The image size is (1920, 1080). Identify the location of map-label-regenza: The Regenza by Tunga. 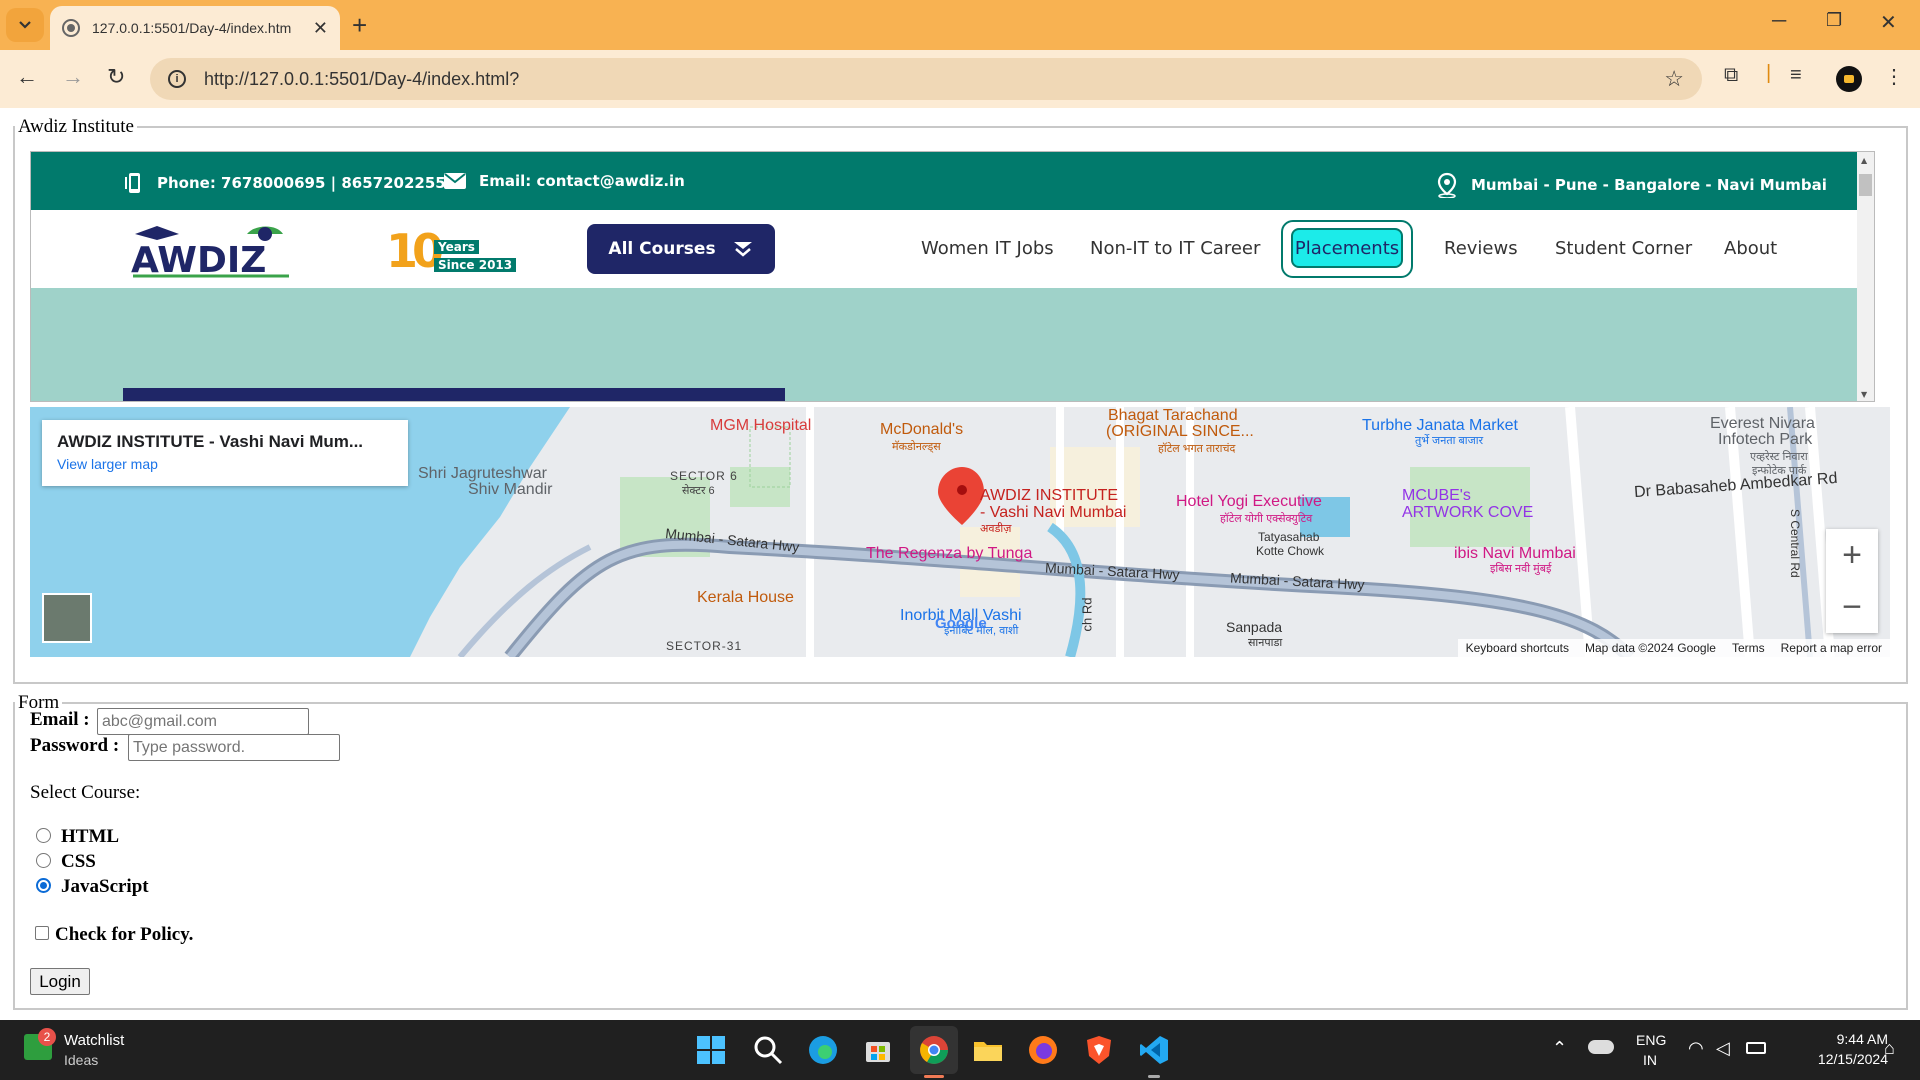
(949, 554).